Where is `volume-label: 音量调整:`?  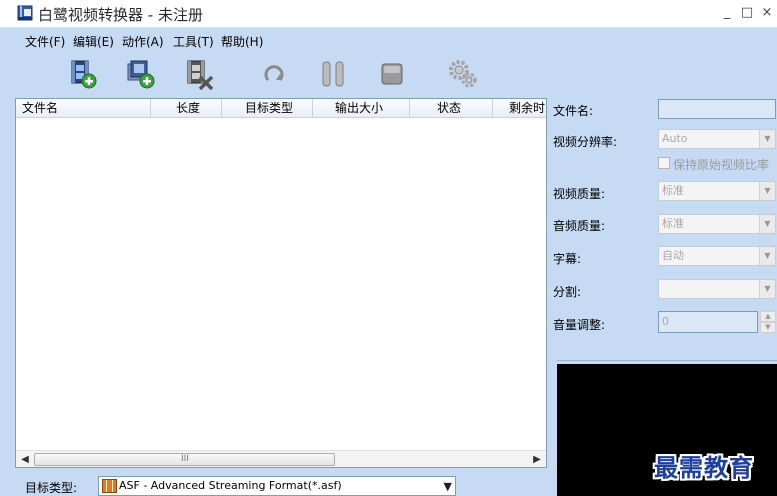
volume-label: 音量调整: is located at coordinates (579, 325).